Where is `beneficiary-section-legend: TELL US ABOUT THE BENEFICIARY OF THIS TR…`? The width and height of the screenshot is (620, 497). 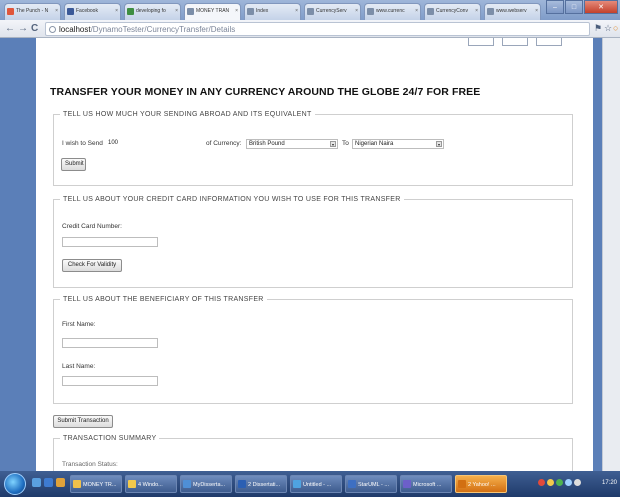
beneficiary-section-legend: TELL US ABOUT THE BENEFICIARY OF THIS TR… is located at coordinates (163, 299).